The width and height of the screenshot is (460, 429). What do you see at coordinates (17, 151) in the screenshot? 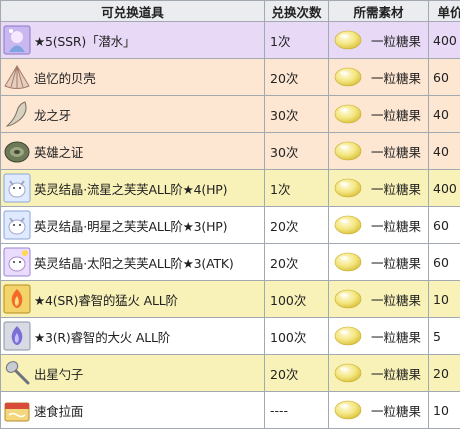
I see `hero-proof-icon` at bounding box center [17, 151].